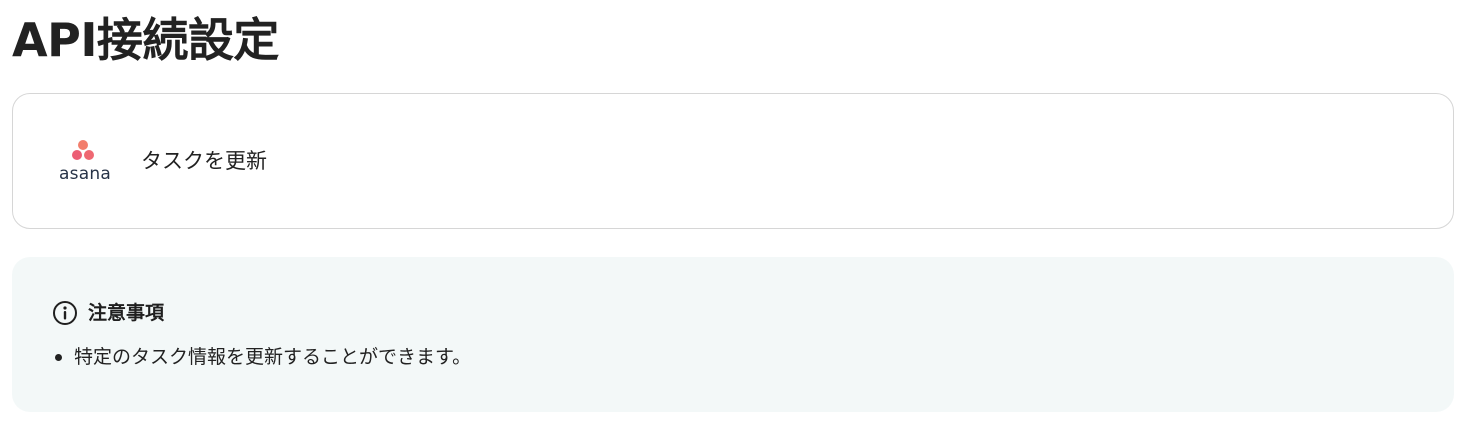 The height and width of the screenshot is (434, 1474). Describe the element at coordinates (65, 313) in the screenshot. I see `info-icon` at that location.